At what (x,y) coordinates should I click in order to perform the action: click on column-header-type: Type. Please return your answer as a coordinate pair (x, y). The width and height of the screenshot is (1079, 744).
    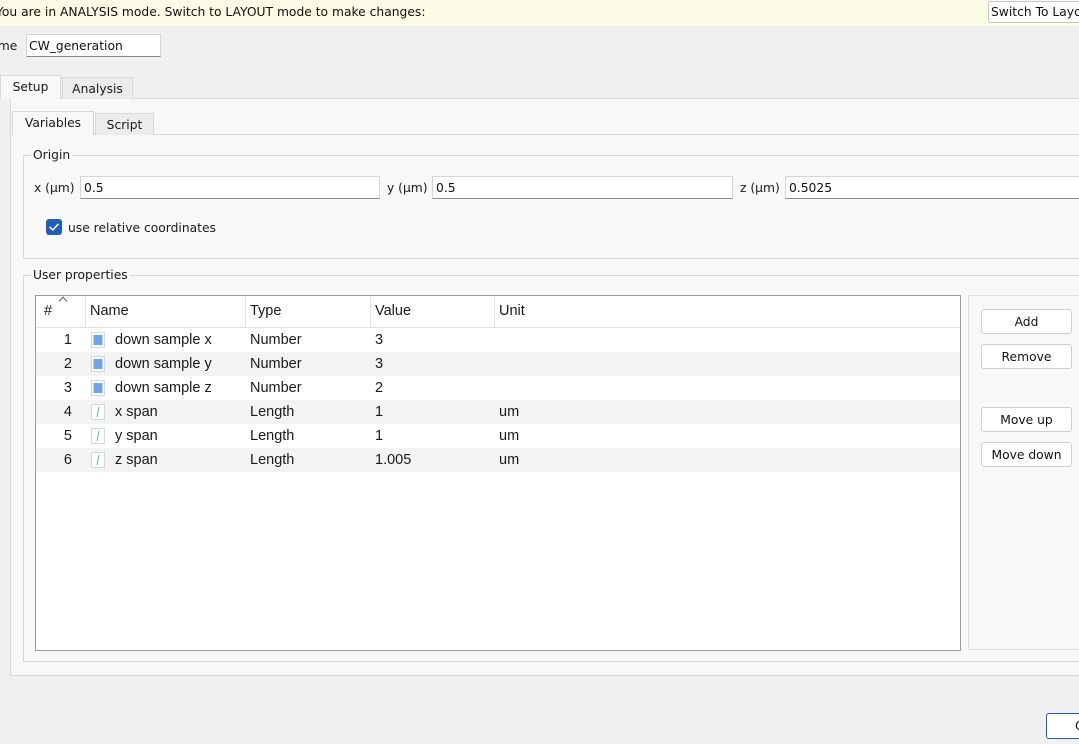
    Looking at the image, I should click on (308, 311).